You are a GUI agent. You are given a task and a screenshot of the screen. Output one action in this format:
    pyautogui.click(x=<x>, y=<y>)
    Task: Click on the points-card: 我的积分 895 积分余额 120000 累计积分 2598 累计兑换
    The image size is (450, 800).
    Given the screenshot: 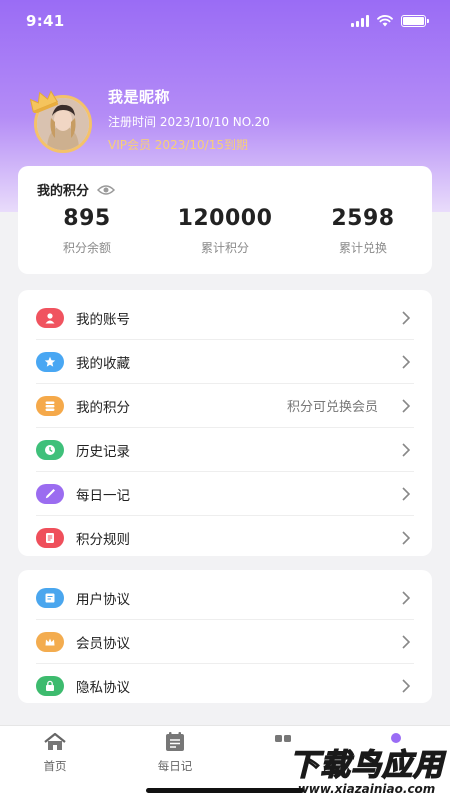 What is the action you would take?
    pyautogui.click(x=225, y=220)
    